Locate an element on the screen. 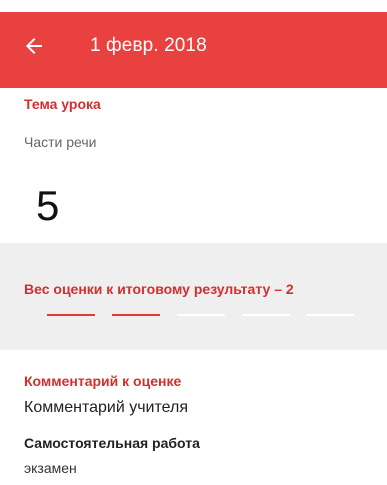  back-button is located at coordinates (34, 46).